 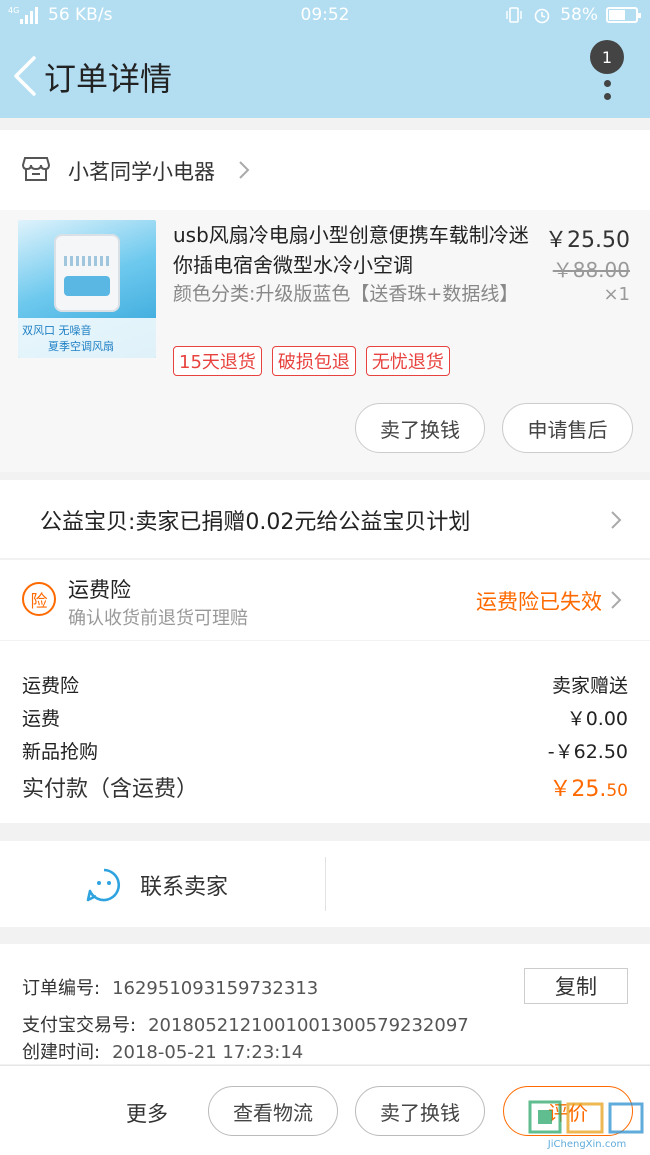 I want to click on fan-illustration, so click(x=87, y=273).